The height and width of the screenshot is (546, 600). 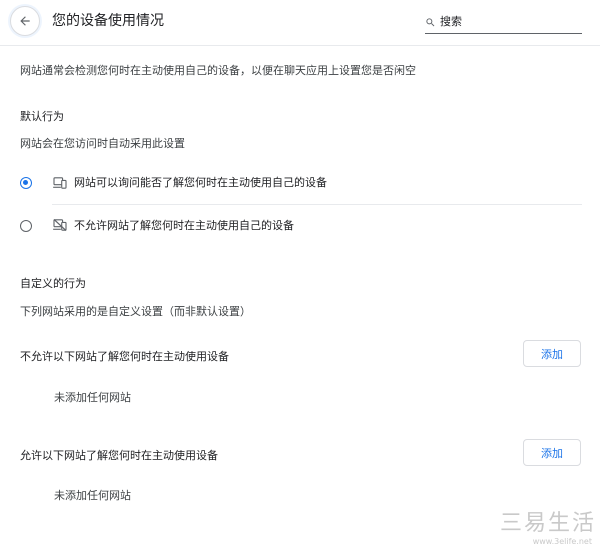 I want to click on header-divider, so click(x=300, y=45).